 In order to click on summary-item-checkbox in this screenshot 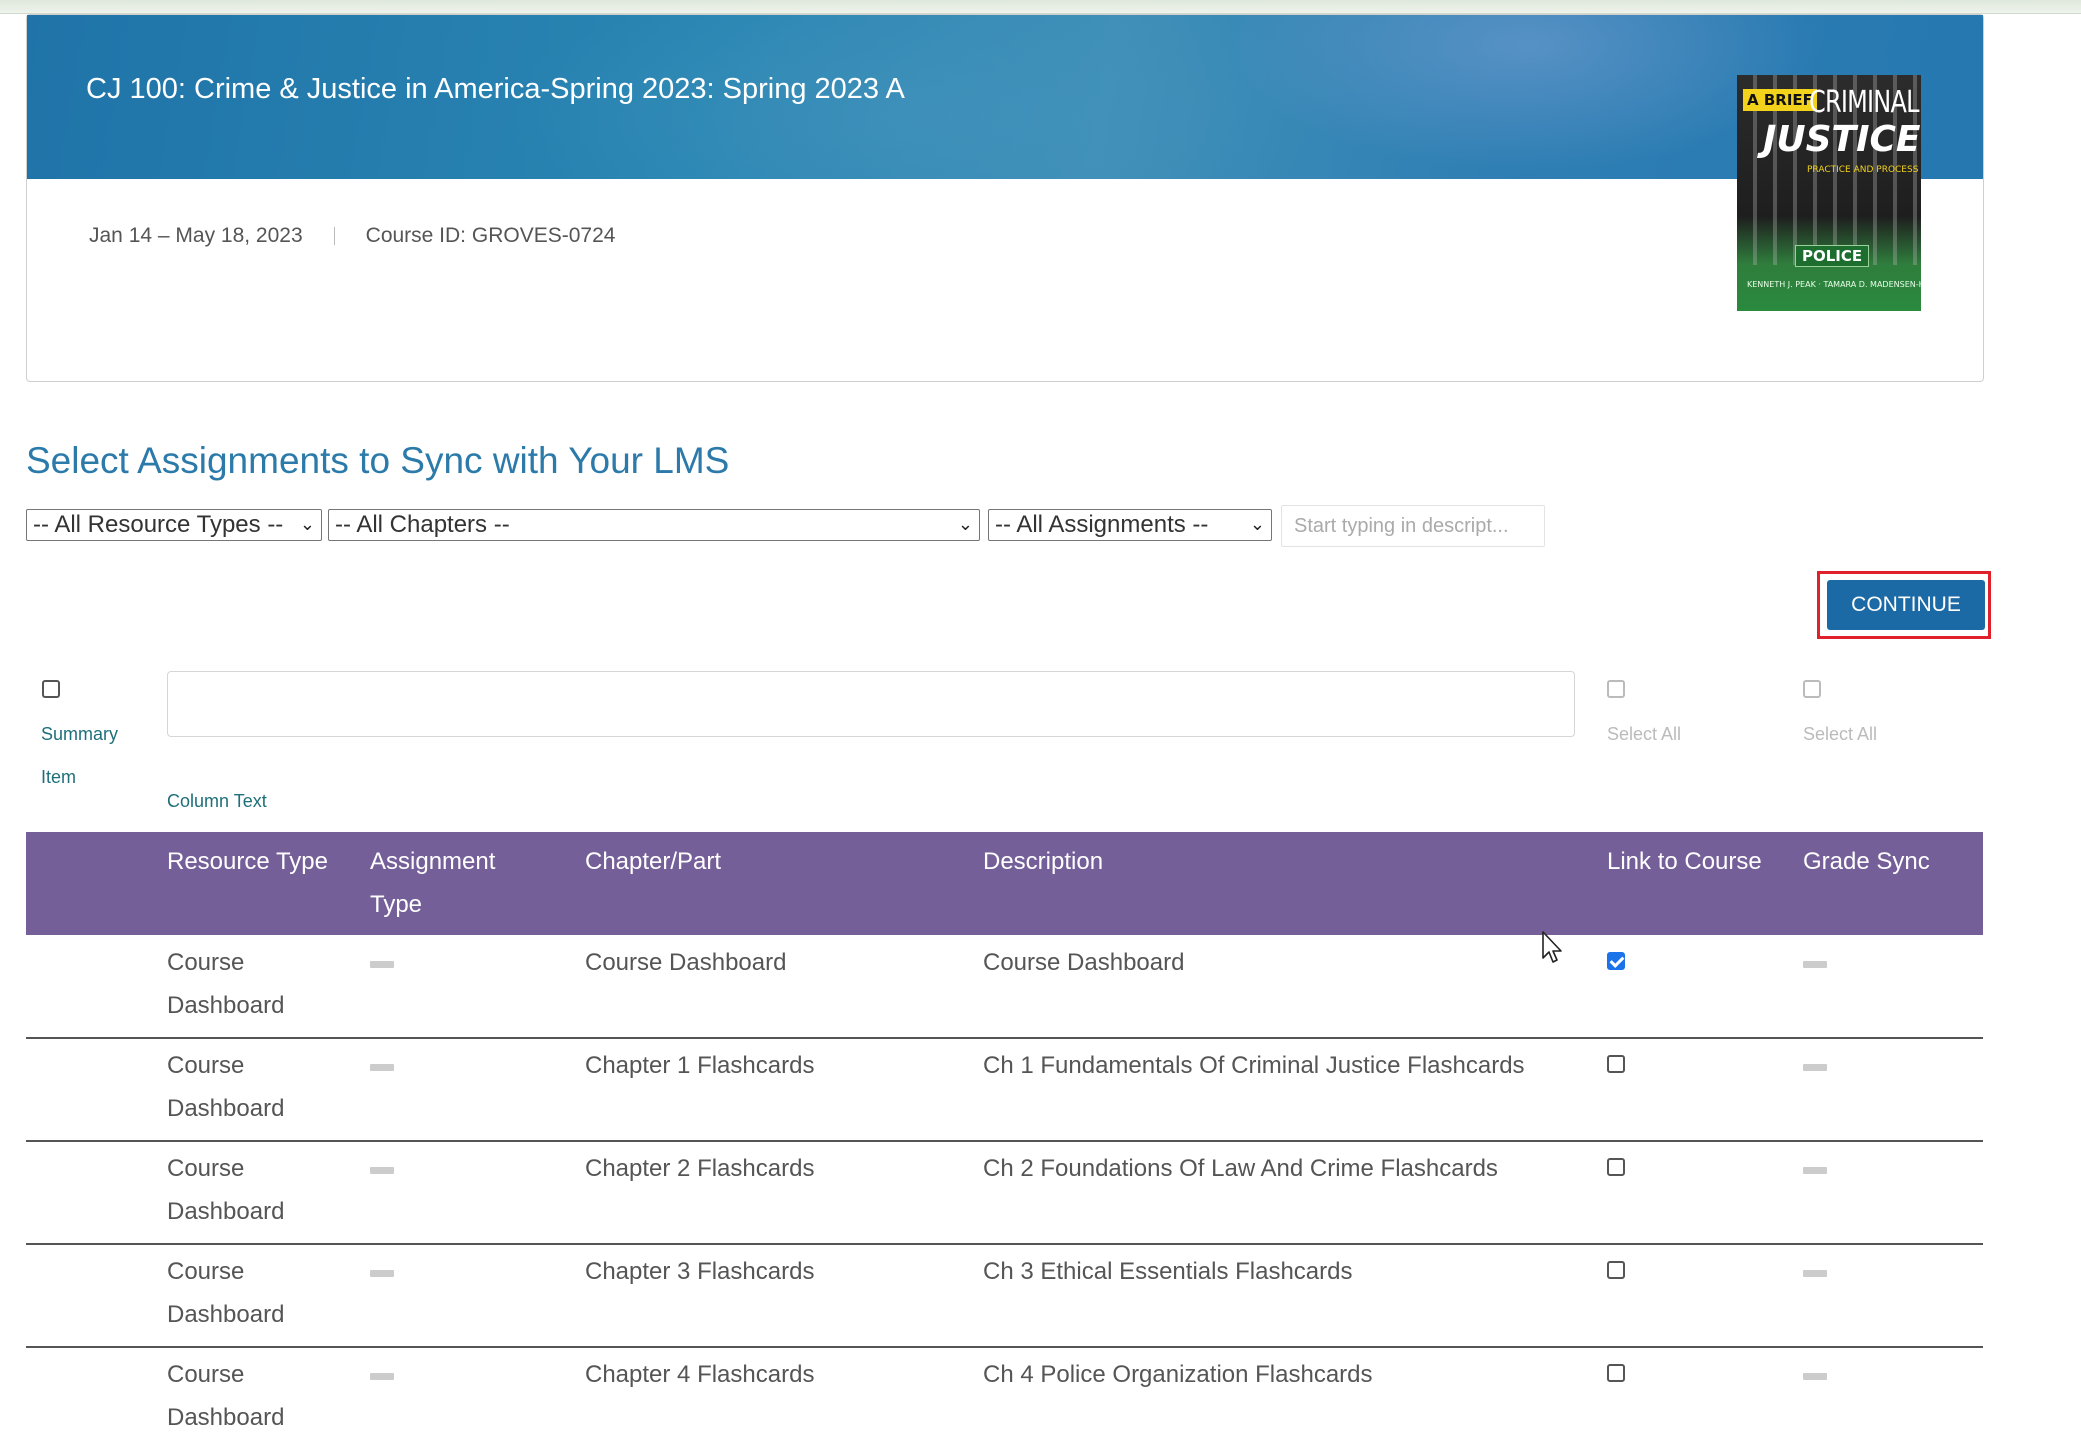, I will do `click(51, 689)`.